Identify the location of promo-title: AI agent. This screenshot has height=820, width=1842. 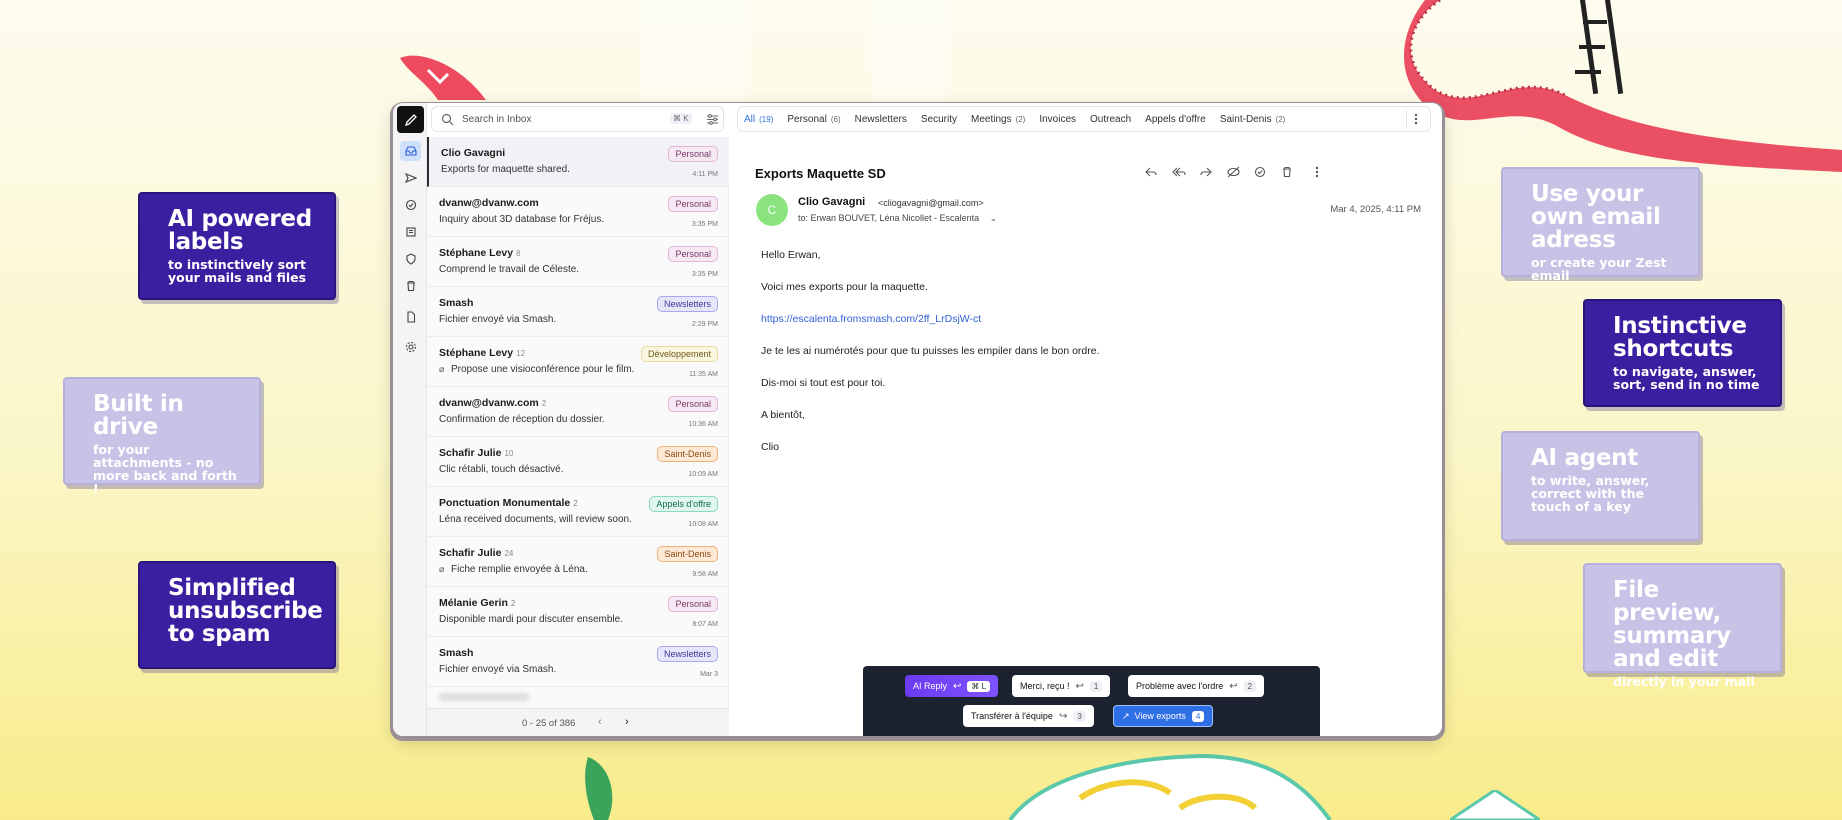
(1584, 458).